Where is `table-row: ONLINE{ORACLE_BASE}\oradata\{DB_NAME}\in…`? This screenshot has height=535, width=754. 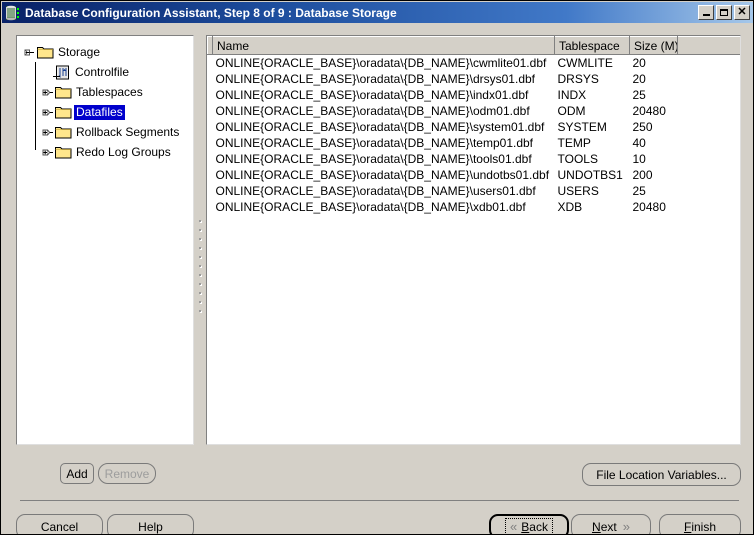 table-row: ONLINE{ORACLE_BASE}\oradata\{DB_NAME}\in… is located at coordinates (473, 95).